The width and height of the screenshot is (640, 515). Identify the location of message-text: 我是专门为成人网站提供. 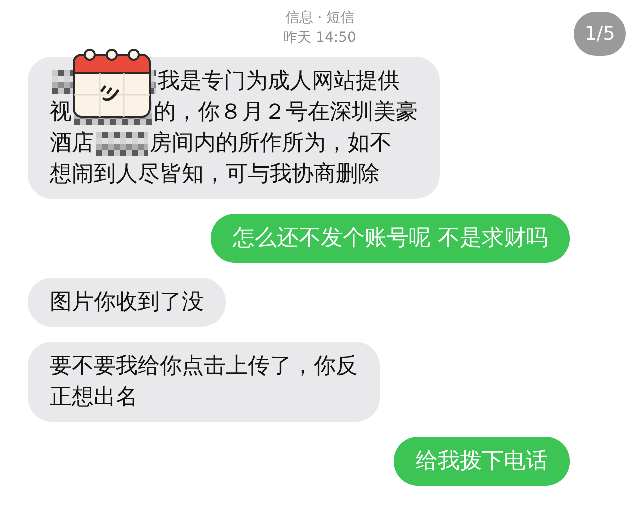
(279, 82).